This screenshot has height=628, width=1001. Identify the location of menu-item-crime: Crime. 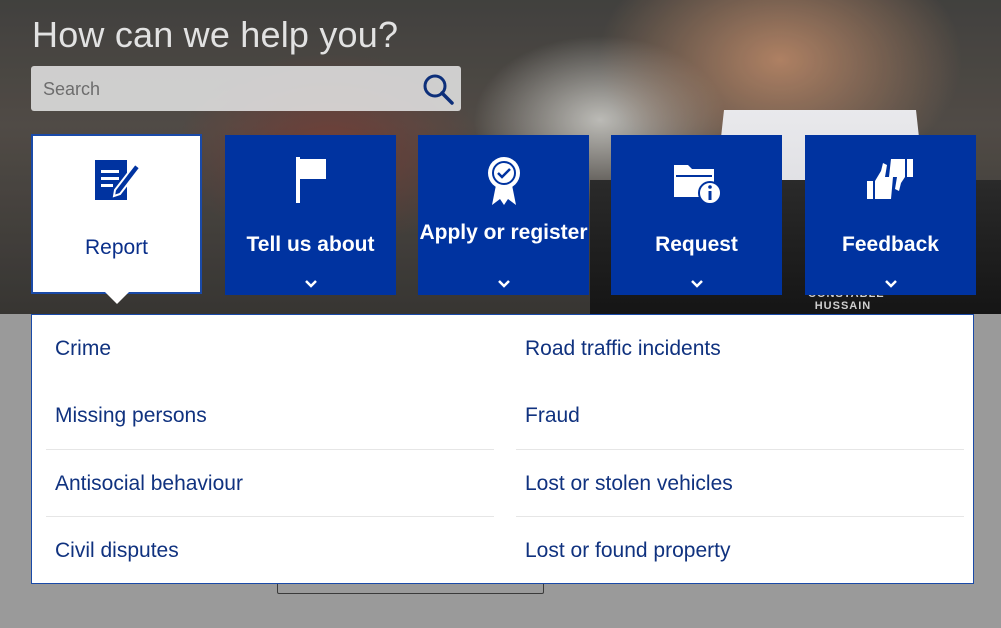
(270, 348).